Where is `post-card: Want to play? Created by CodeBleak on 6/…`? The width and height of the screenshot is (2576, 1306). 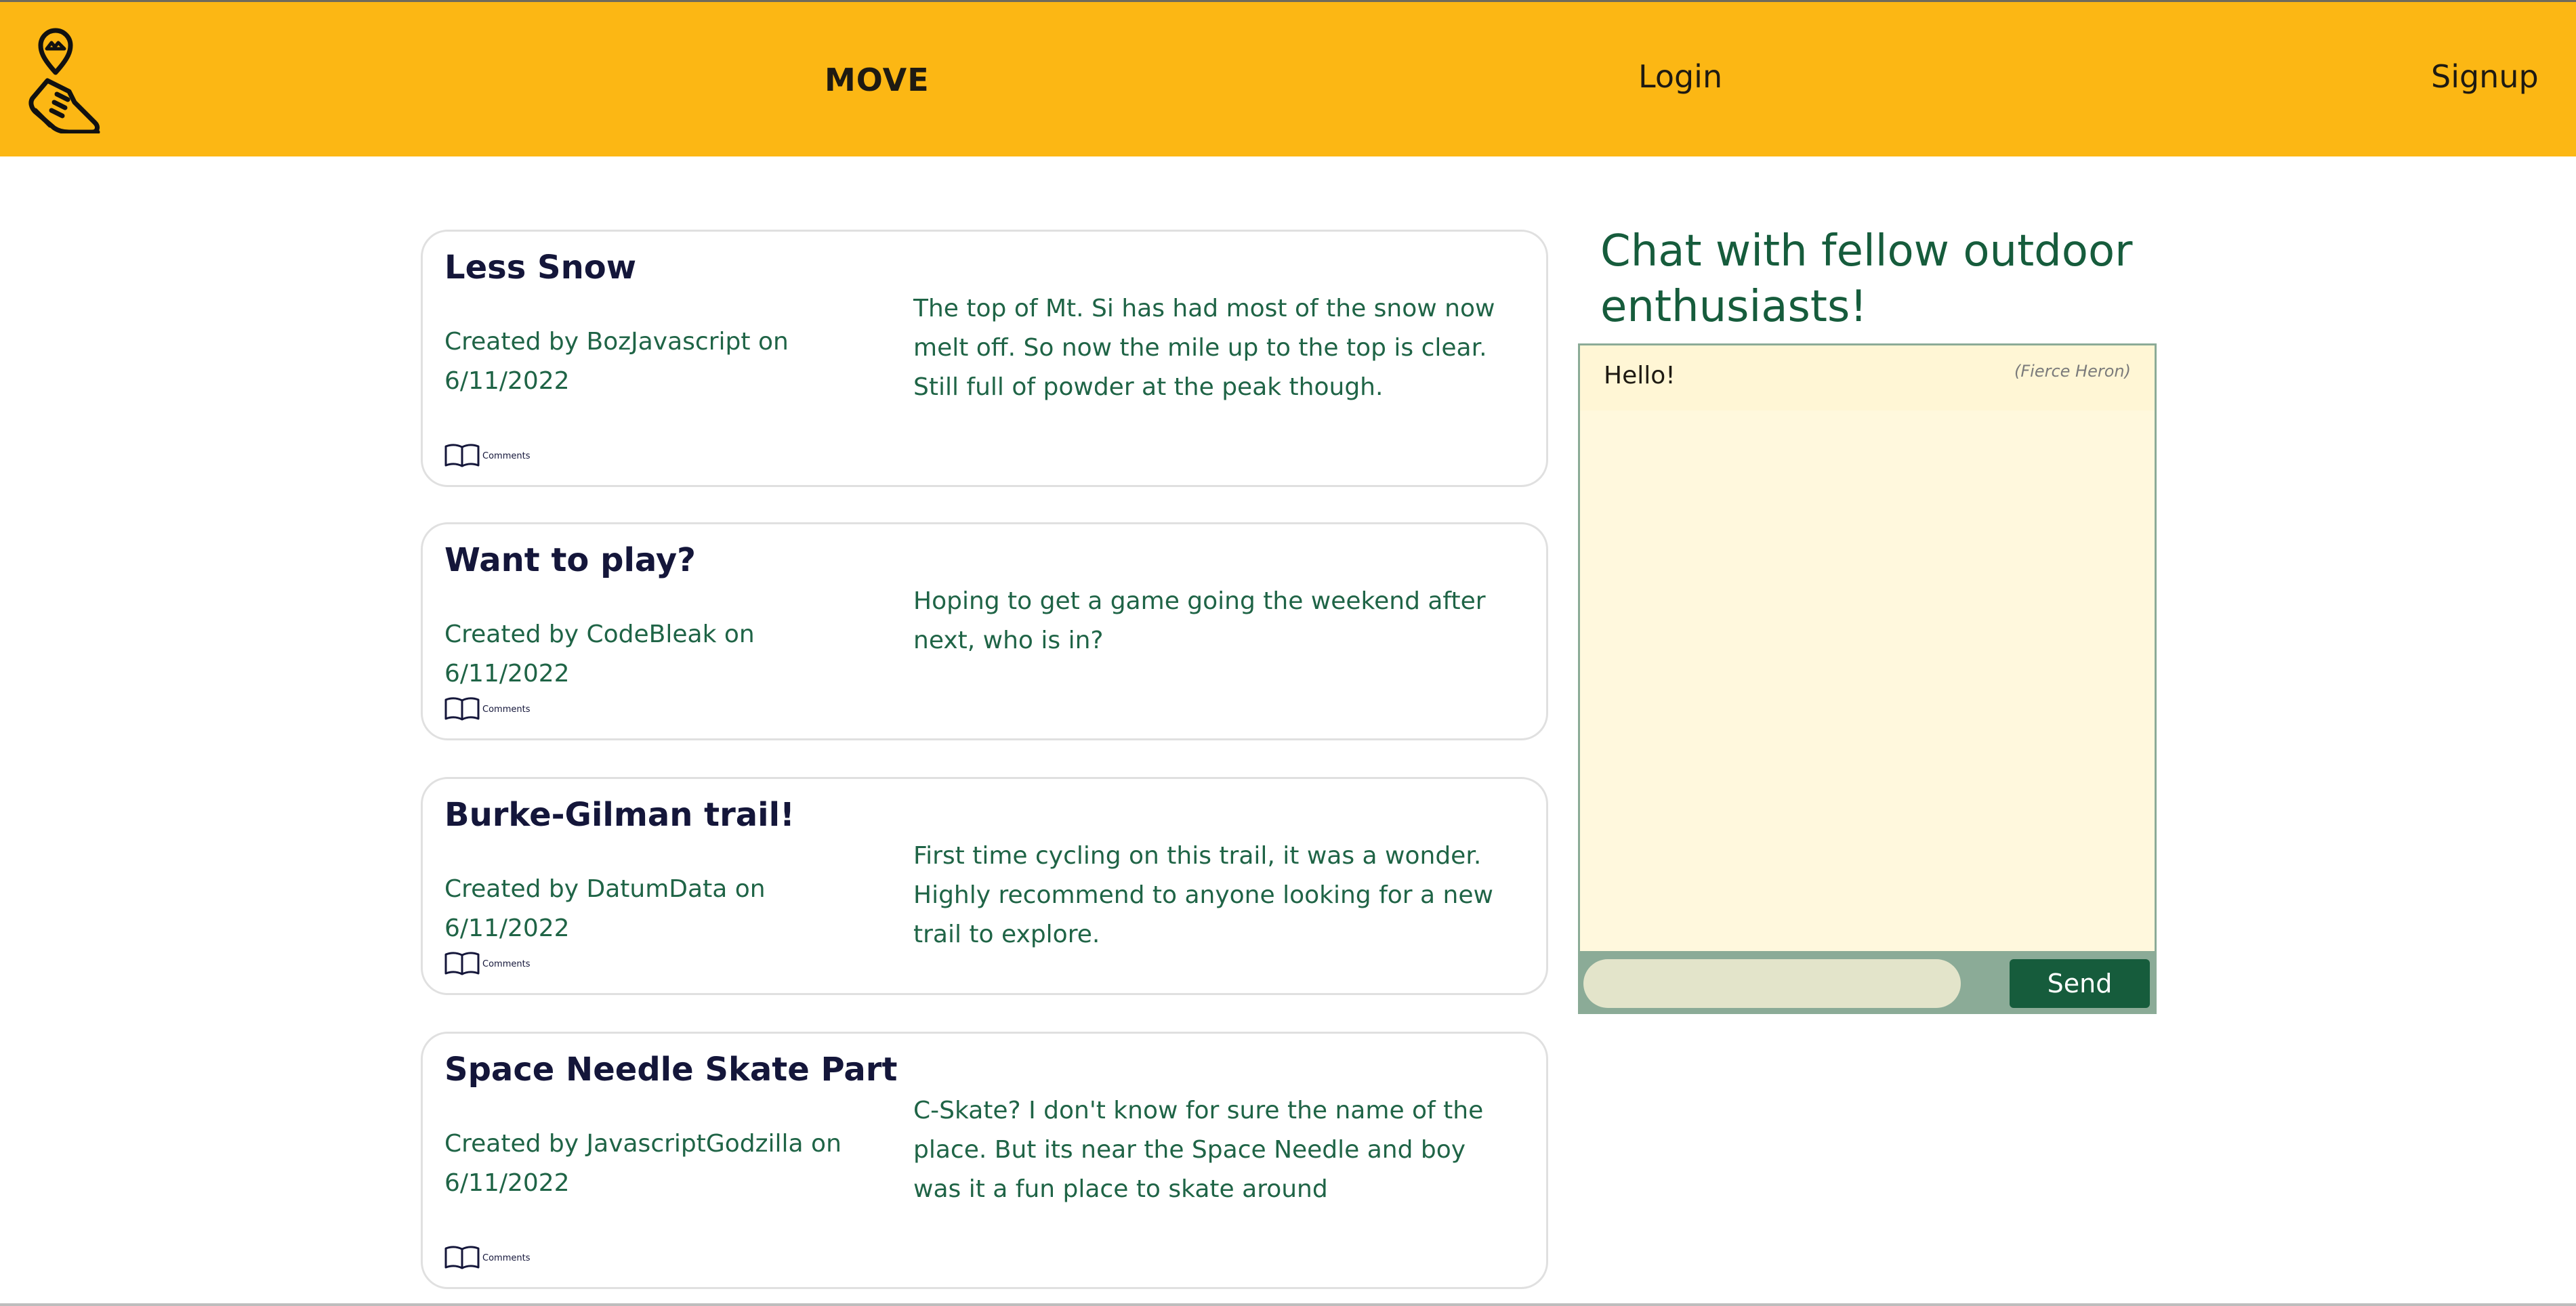
post-card: Want to play? Created by CodeBleak on 6/… is located at coordinates (984, 631).